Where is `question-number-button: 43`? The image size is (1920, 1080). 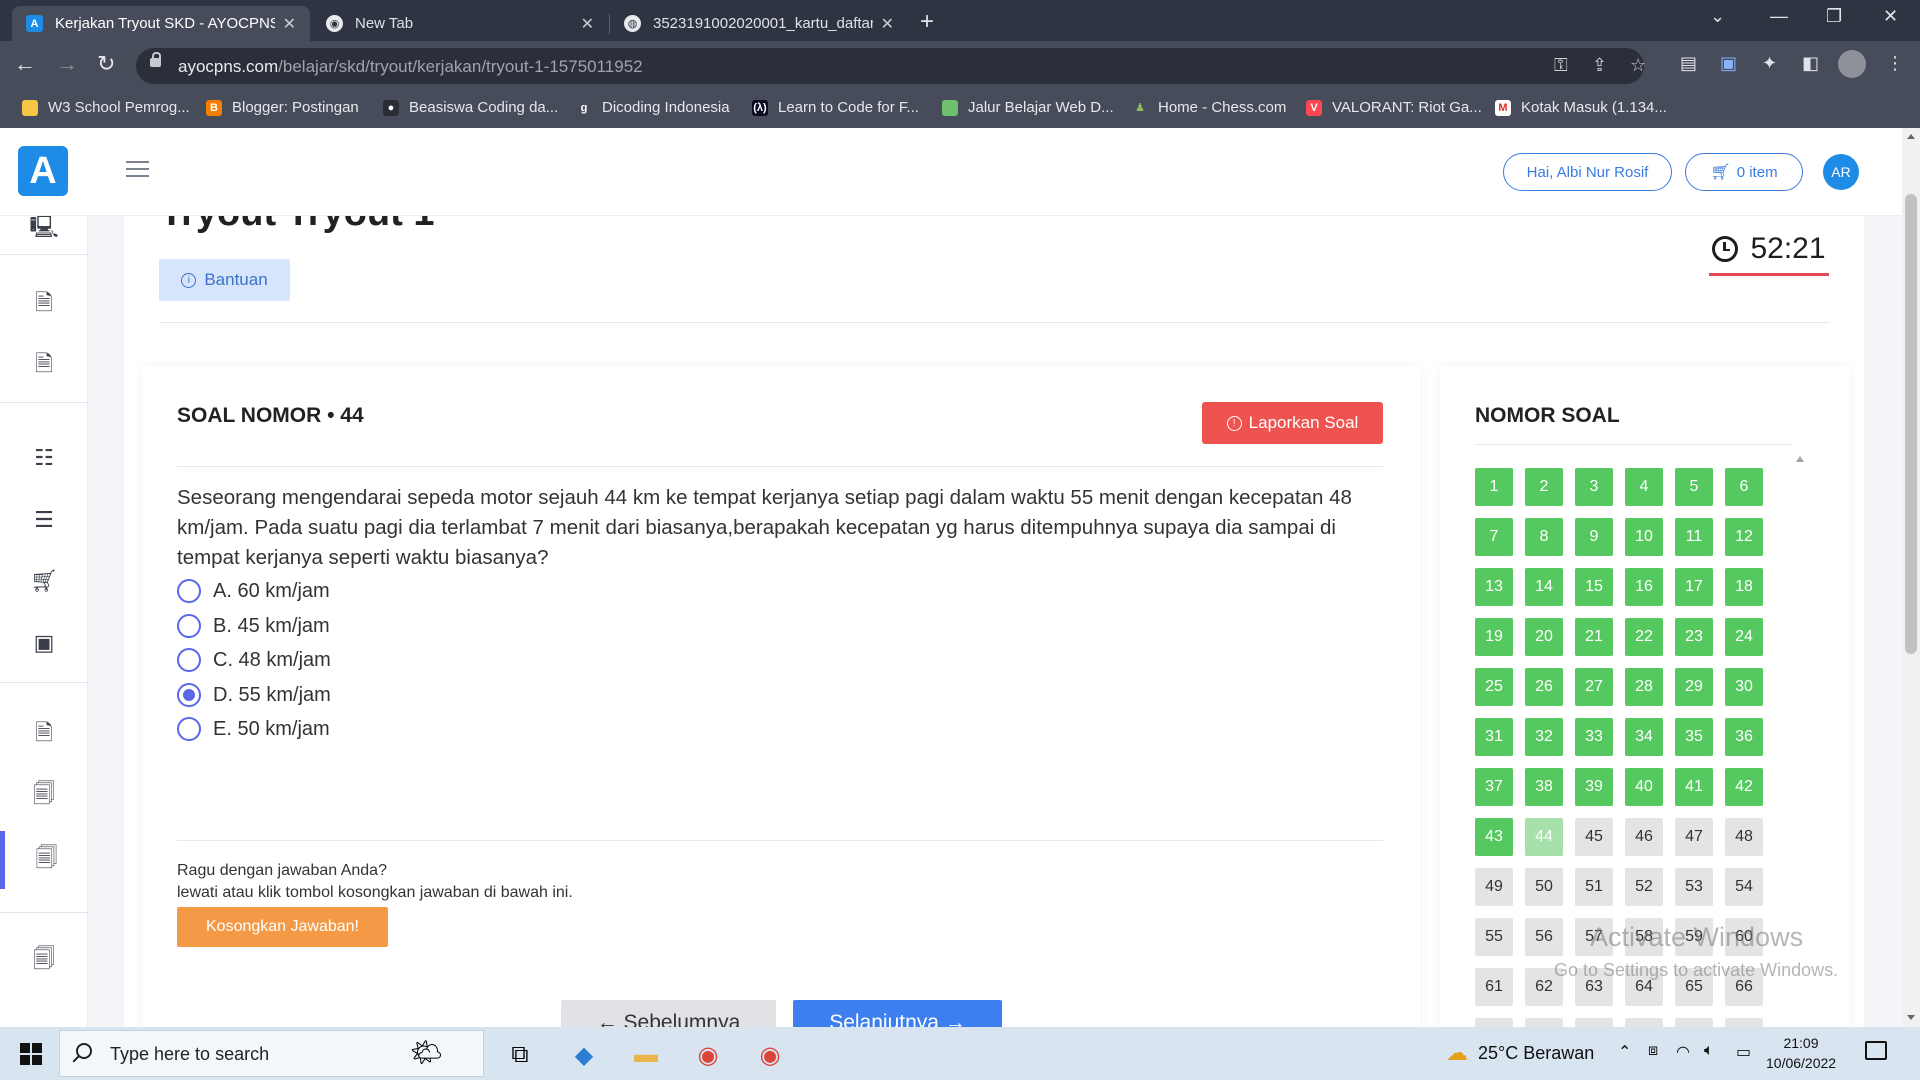 question-number-button: 43 is located at coordinates (1494, 837).